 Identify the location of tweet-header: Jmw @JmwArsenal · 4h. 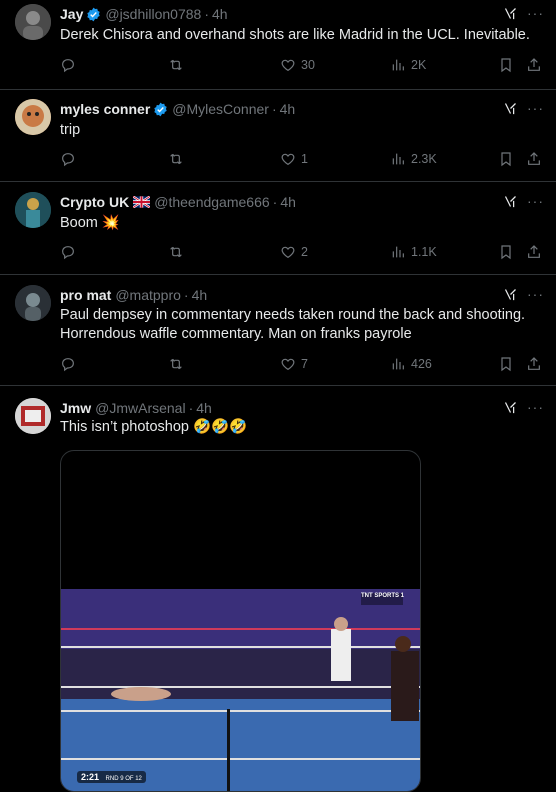
(136, 408).